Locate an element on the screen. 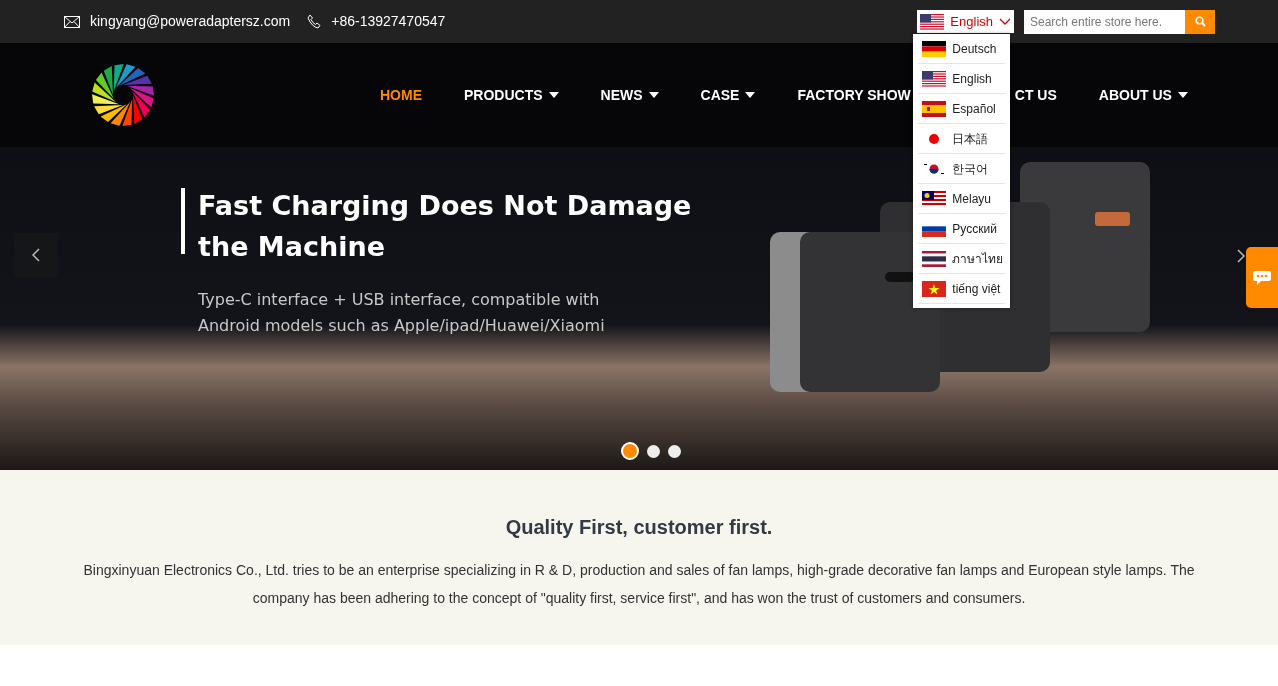 This screenshot has height=686, width=1278. nav-link: HOME is located at coordinates (401, 95).